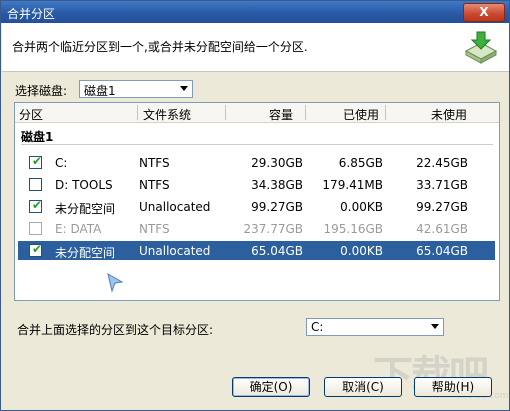 This screenshot has height=411, width=510. Describe the element at coordinates (442, 185) in the screenshot. I see `partition-free: 33.71GB` at that location.